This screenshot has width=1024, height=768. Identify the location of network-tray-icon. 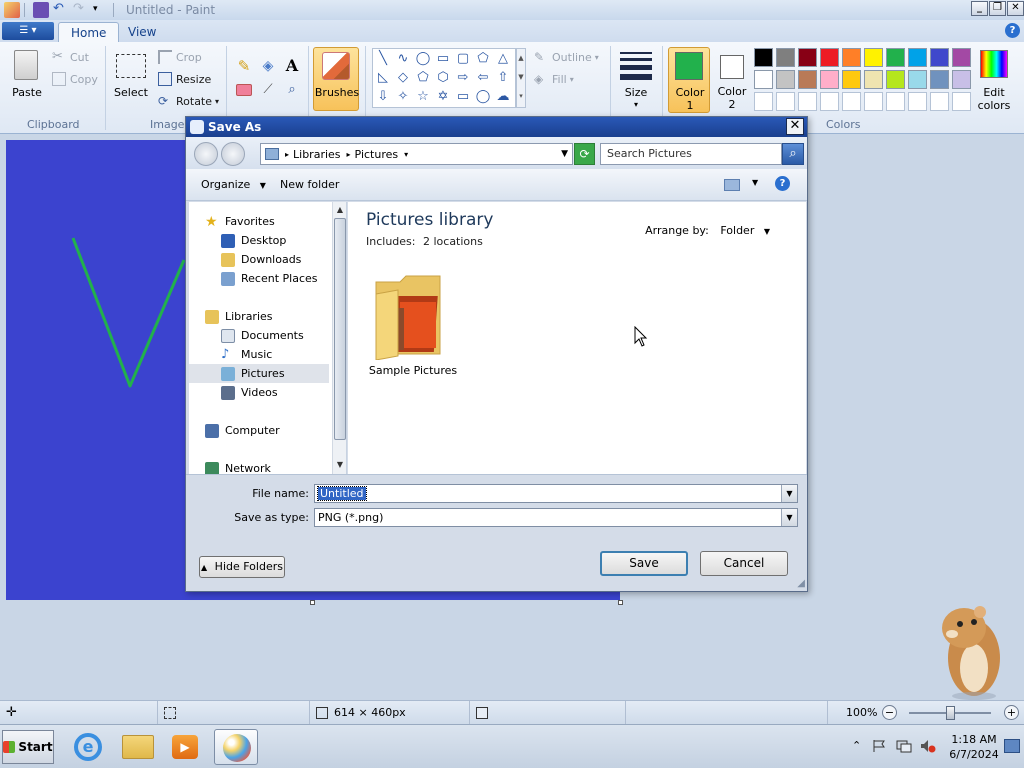
(904, 746).